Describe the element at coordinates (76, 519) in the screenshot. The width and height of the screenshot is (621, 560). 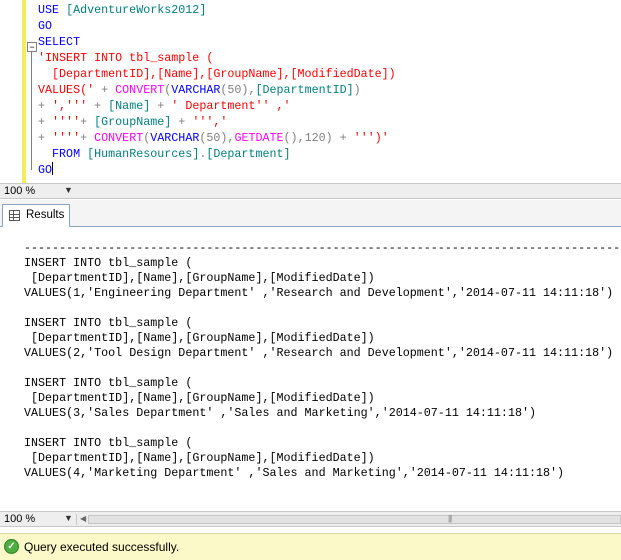
I see `divider` at that location.